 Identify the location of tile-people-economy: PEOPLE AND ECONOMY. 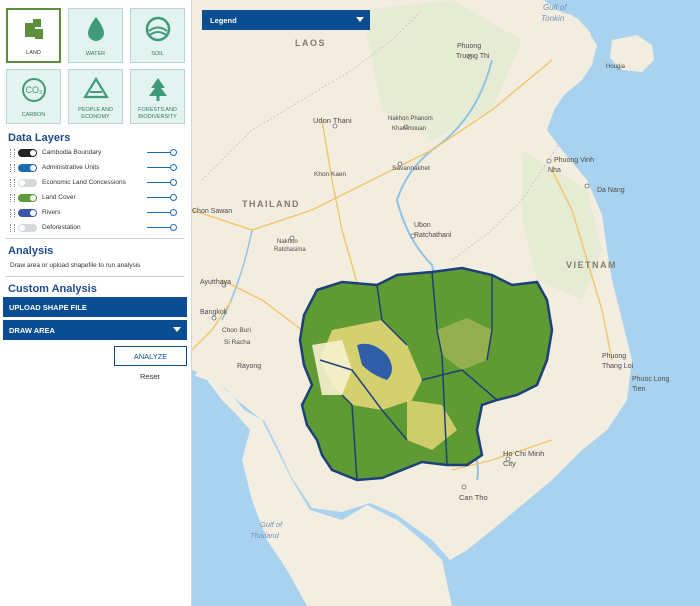
(95, 96).